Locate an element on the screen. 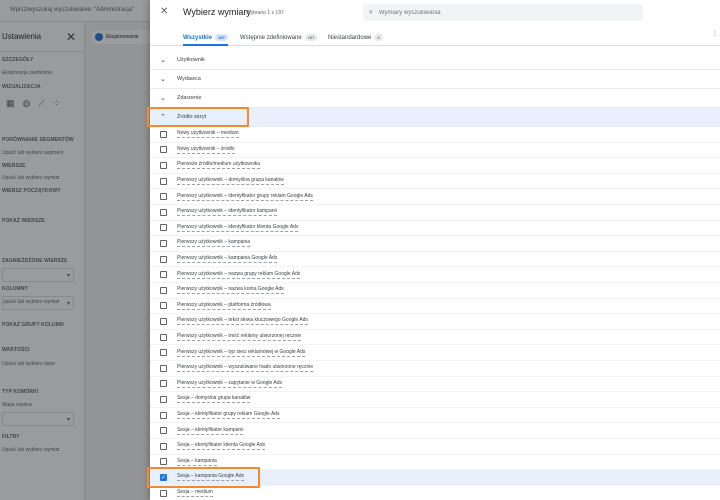  tab-2: Niestandardowe 0 is located at coordinates (355, 37).